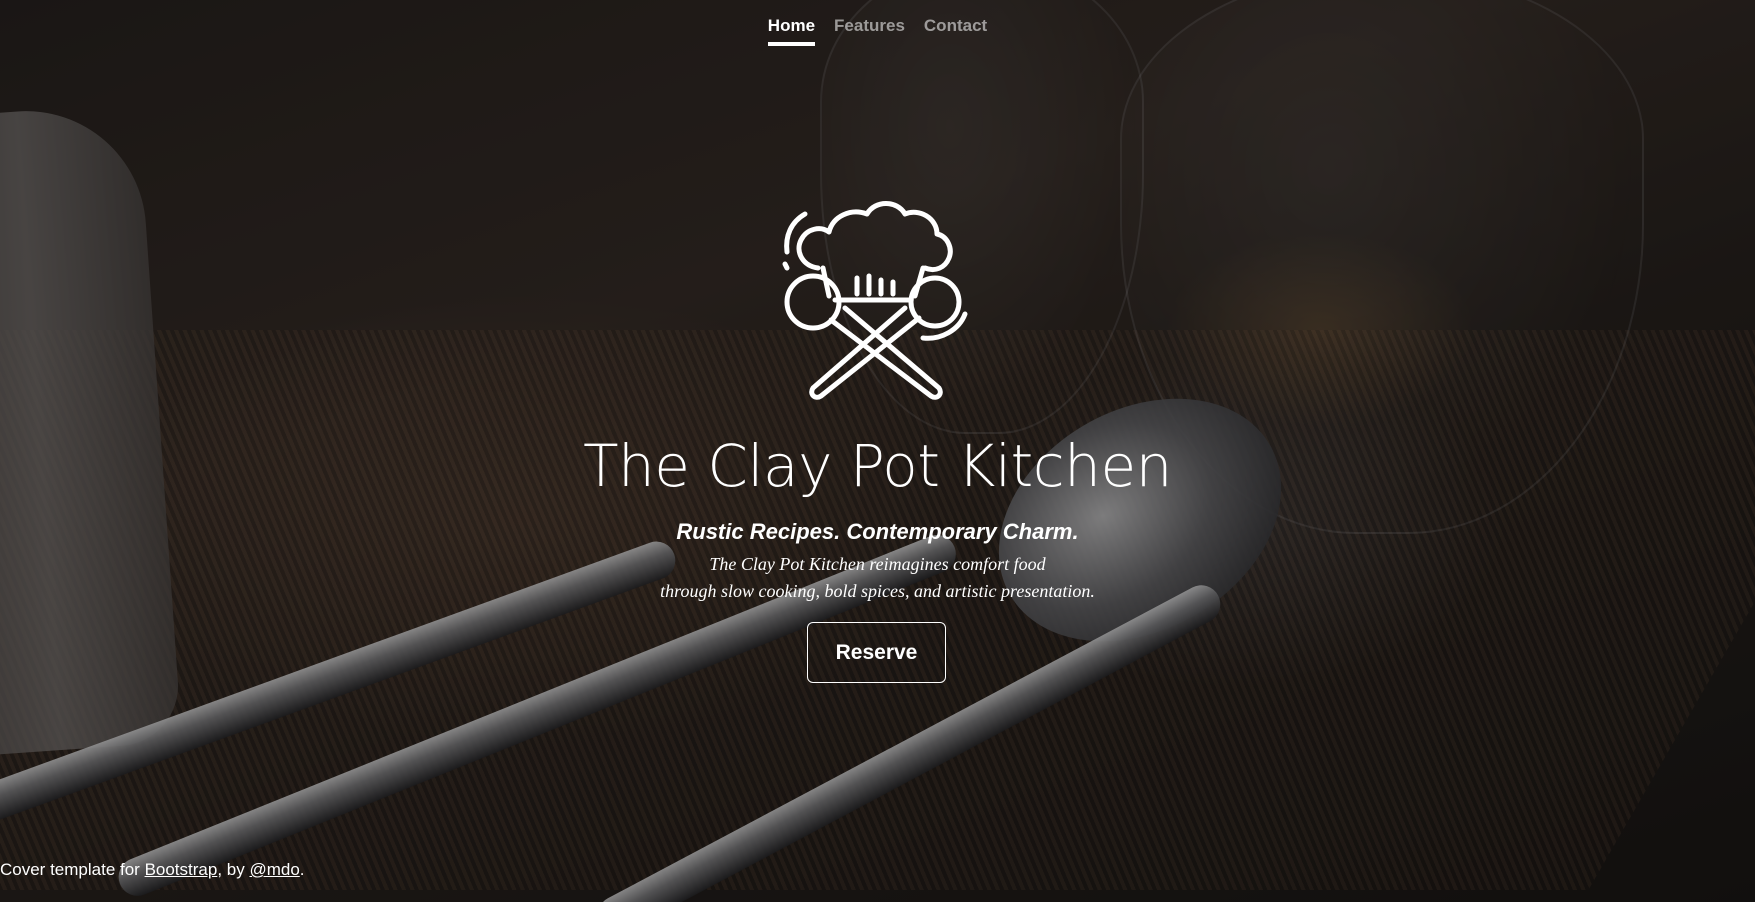  What do you see at coordinates (302, 869) in the screenshot?
I see `footer-text: .` at bounding box center [302, 869].